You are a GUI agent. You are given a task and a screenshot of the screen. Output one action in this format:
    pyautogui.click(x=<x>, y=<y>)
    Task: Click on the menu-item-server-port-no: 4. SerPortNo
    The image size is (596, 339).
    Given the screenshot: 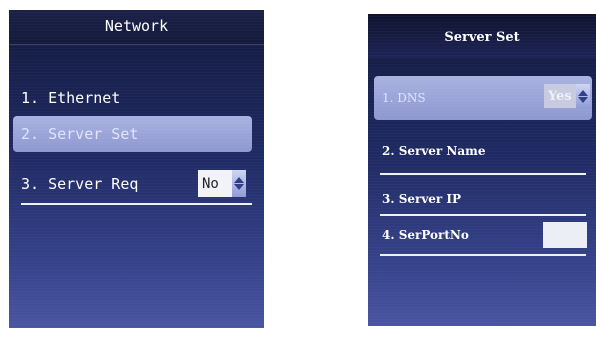 What is the action you would take?
    pyautogui.click(x=482, y=235)
    